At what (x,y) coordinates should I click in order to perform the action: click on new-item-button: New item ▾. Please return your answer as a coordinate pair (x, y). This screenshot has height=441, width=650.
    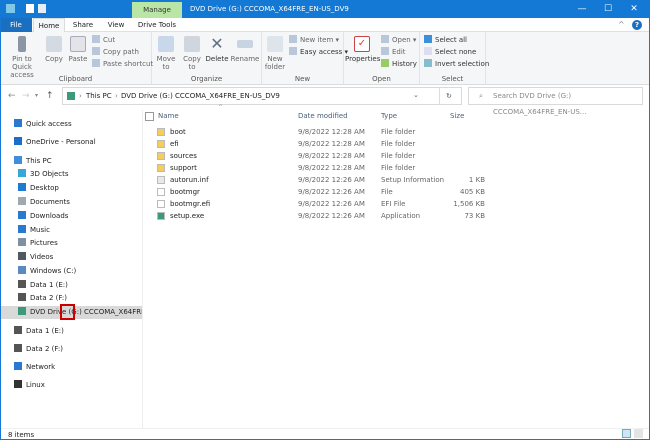
    Looking at the image, I should click on (314, 40).